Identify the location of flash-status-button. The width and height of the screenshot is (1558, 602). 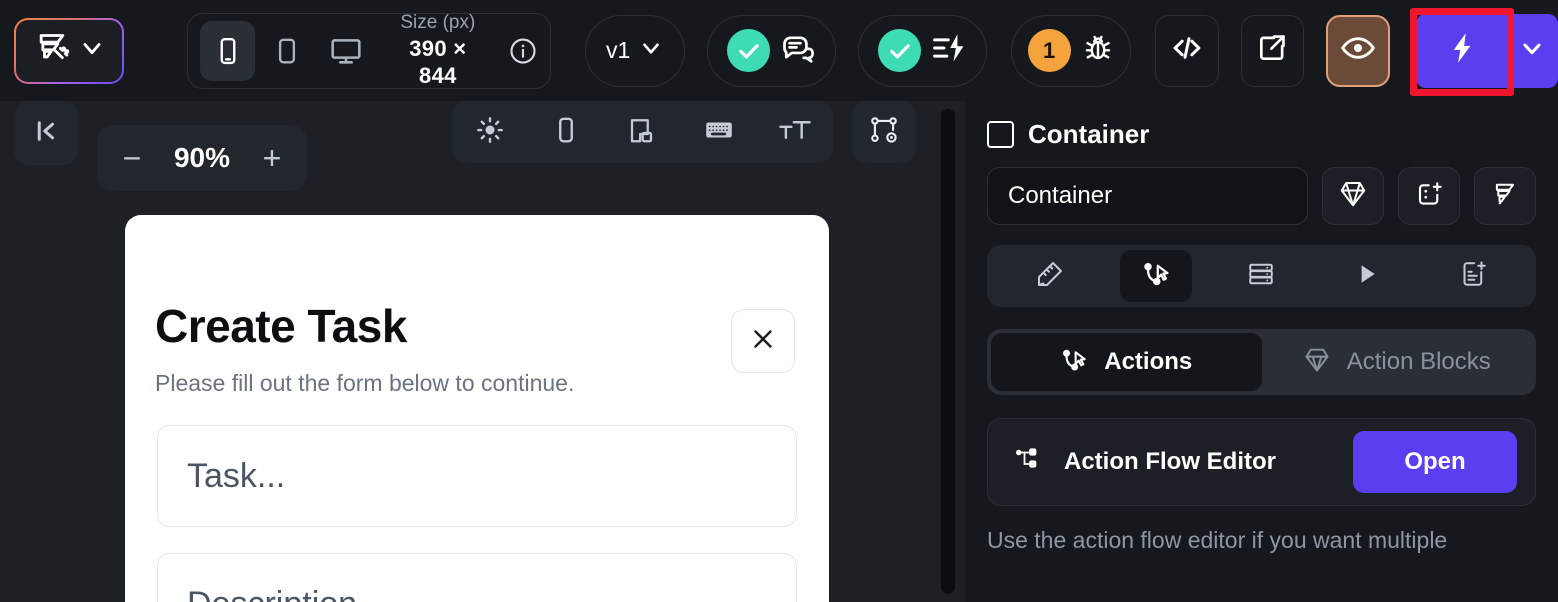
(923, 50).